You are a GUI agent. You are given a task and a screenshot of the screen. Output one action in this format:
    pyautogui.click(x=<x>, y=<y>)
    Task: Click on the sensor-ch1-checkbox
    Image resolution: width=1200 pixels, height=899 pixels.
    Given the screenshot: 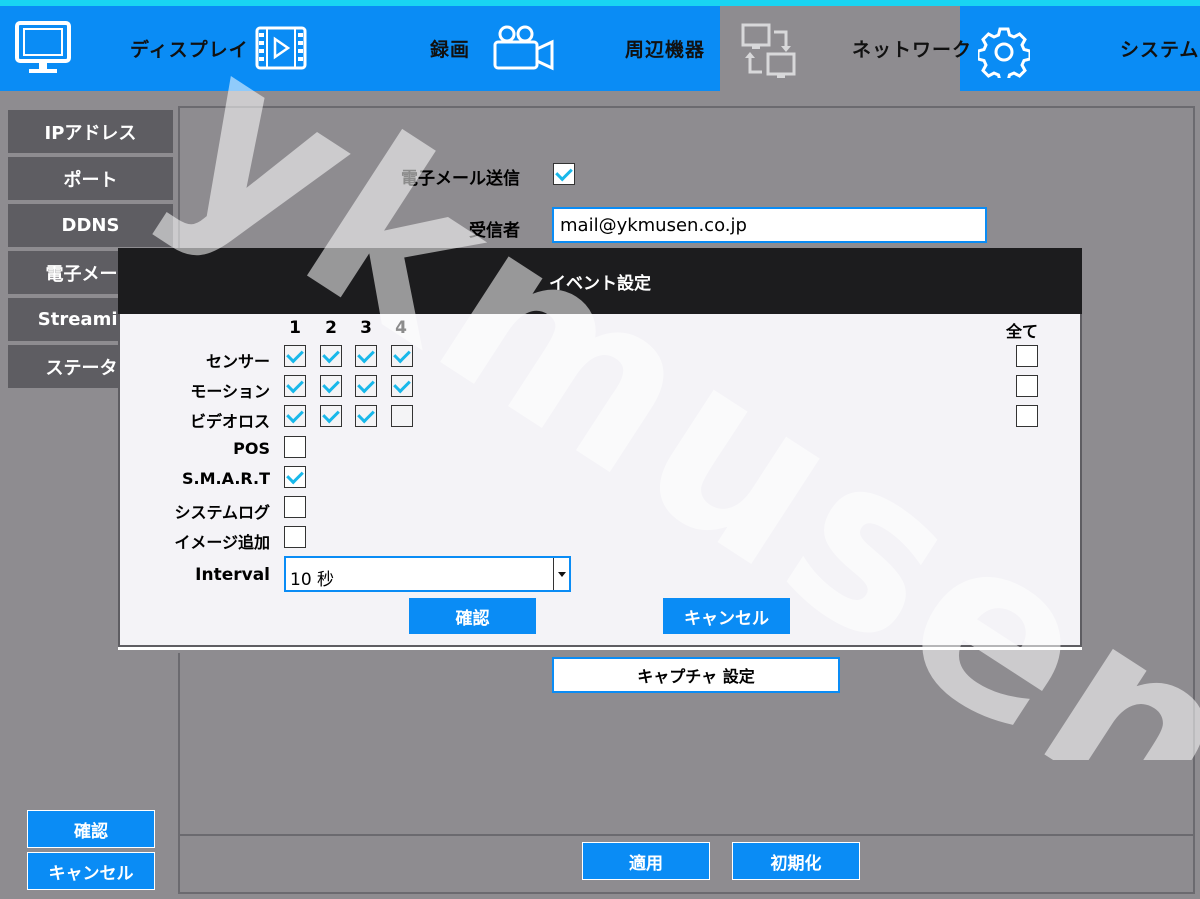 What is the action you would take?
    pyautogui.click(x=295, y=356)
    